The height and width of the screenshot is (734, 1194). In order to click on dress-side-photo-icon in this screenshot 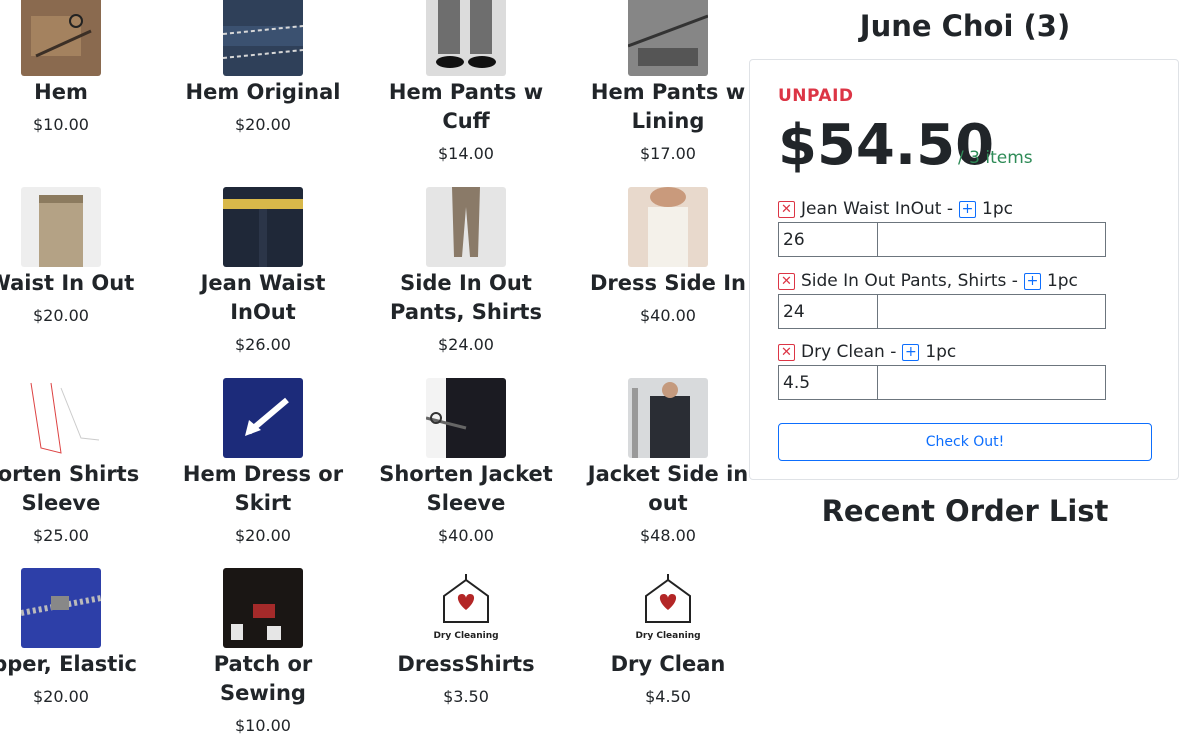, I will do `click(668, 227)`.